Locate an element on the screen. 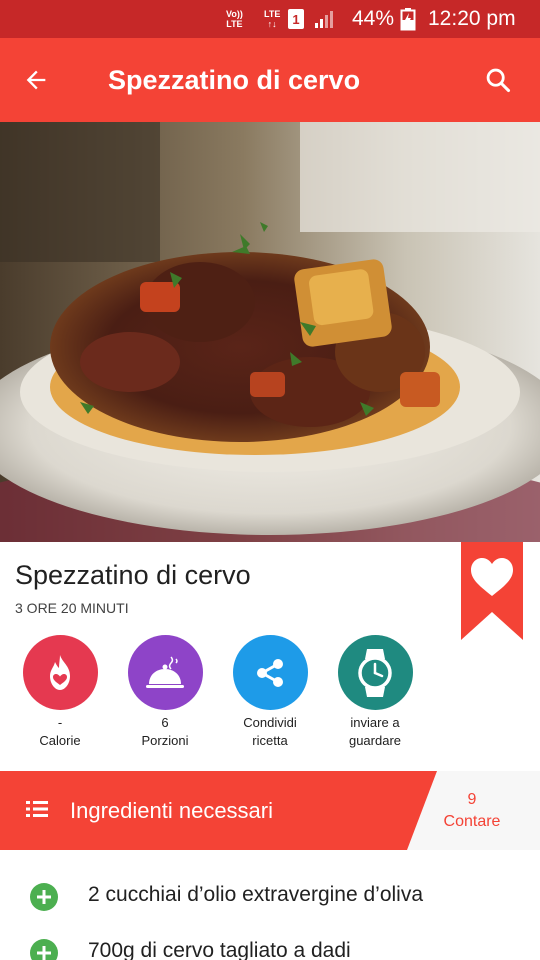 The height and width of the screenshot is (960, 540). watch-label-line2: guardare is located at coordinates (375, 740).